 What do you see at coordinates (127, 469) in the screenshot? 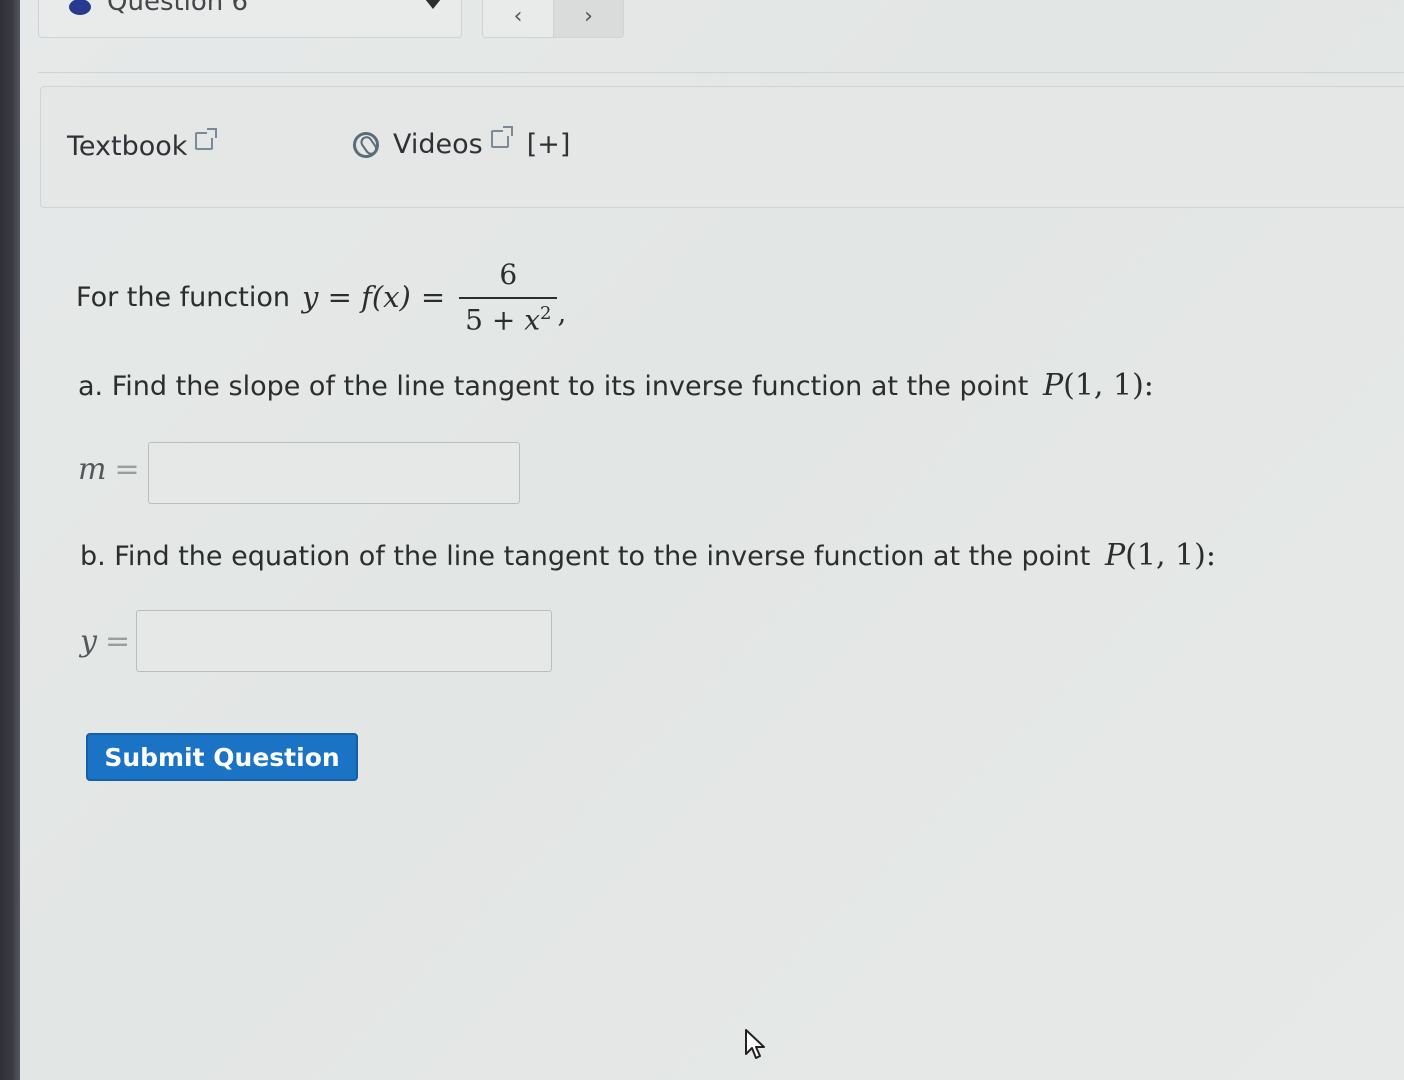
I see `answer-a-equals: =` at bounding box center [127, 469].